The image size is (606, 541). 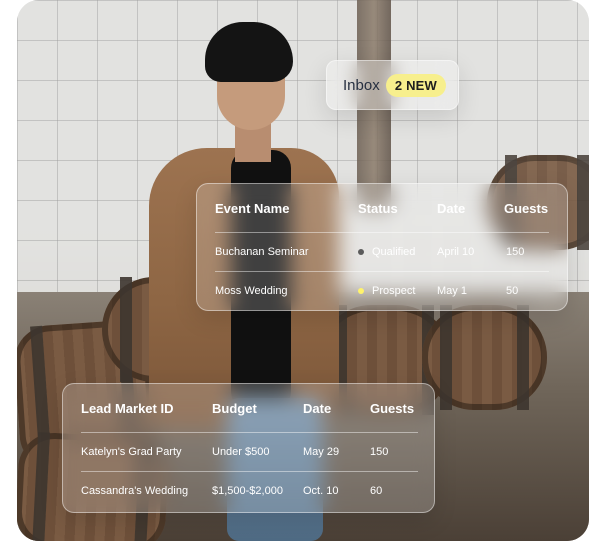 I want to click on column-header-budget: Budget, so click(x=234, y=408).